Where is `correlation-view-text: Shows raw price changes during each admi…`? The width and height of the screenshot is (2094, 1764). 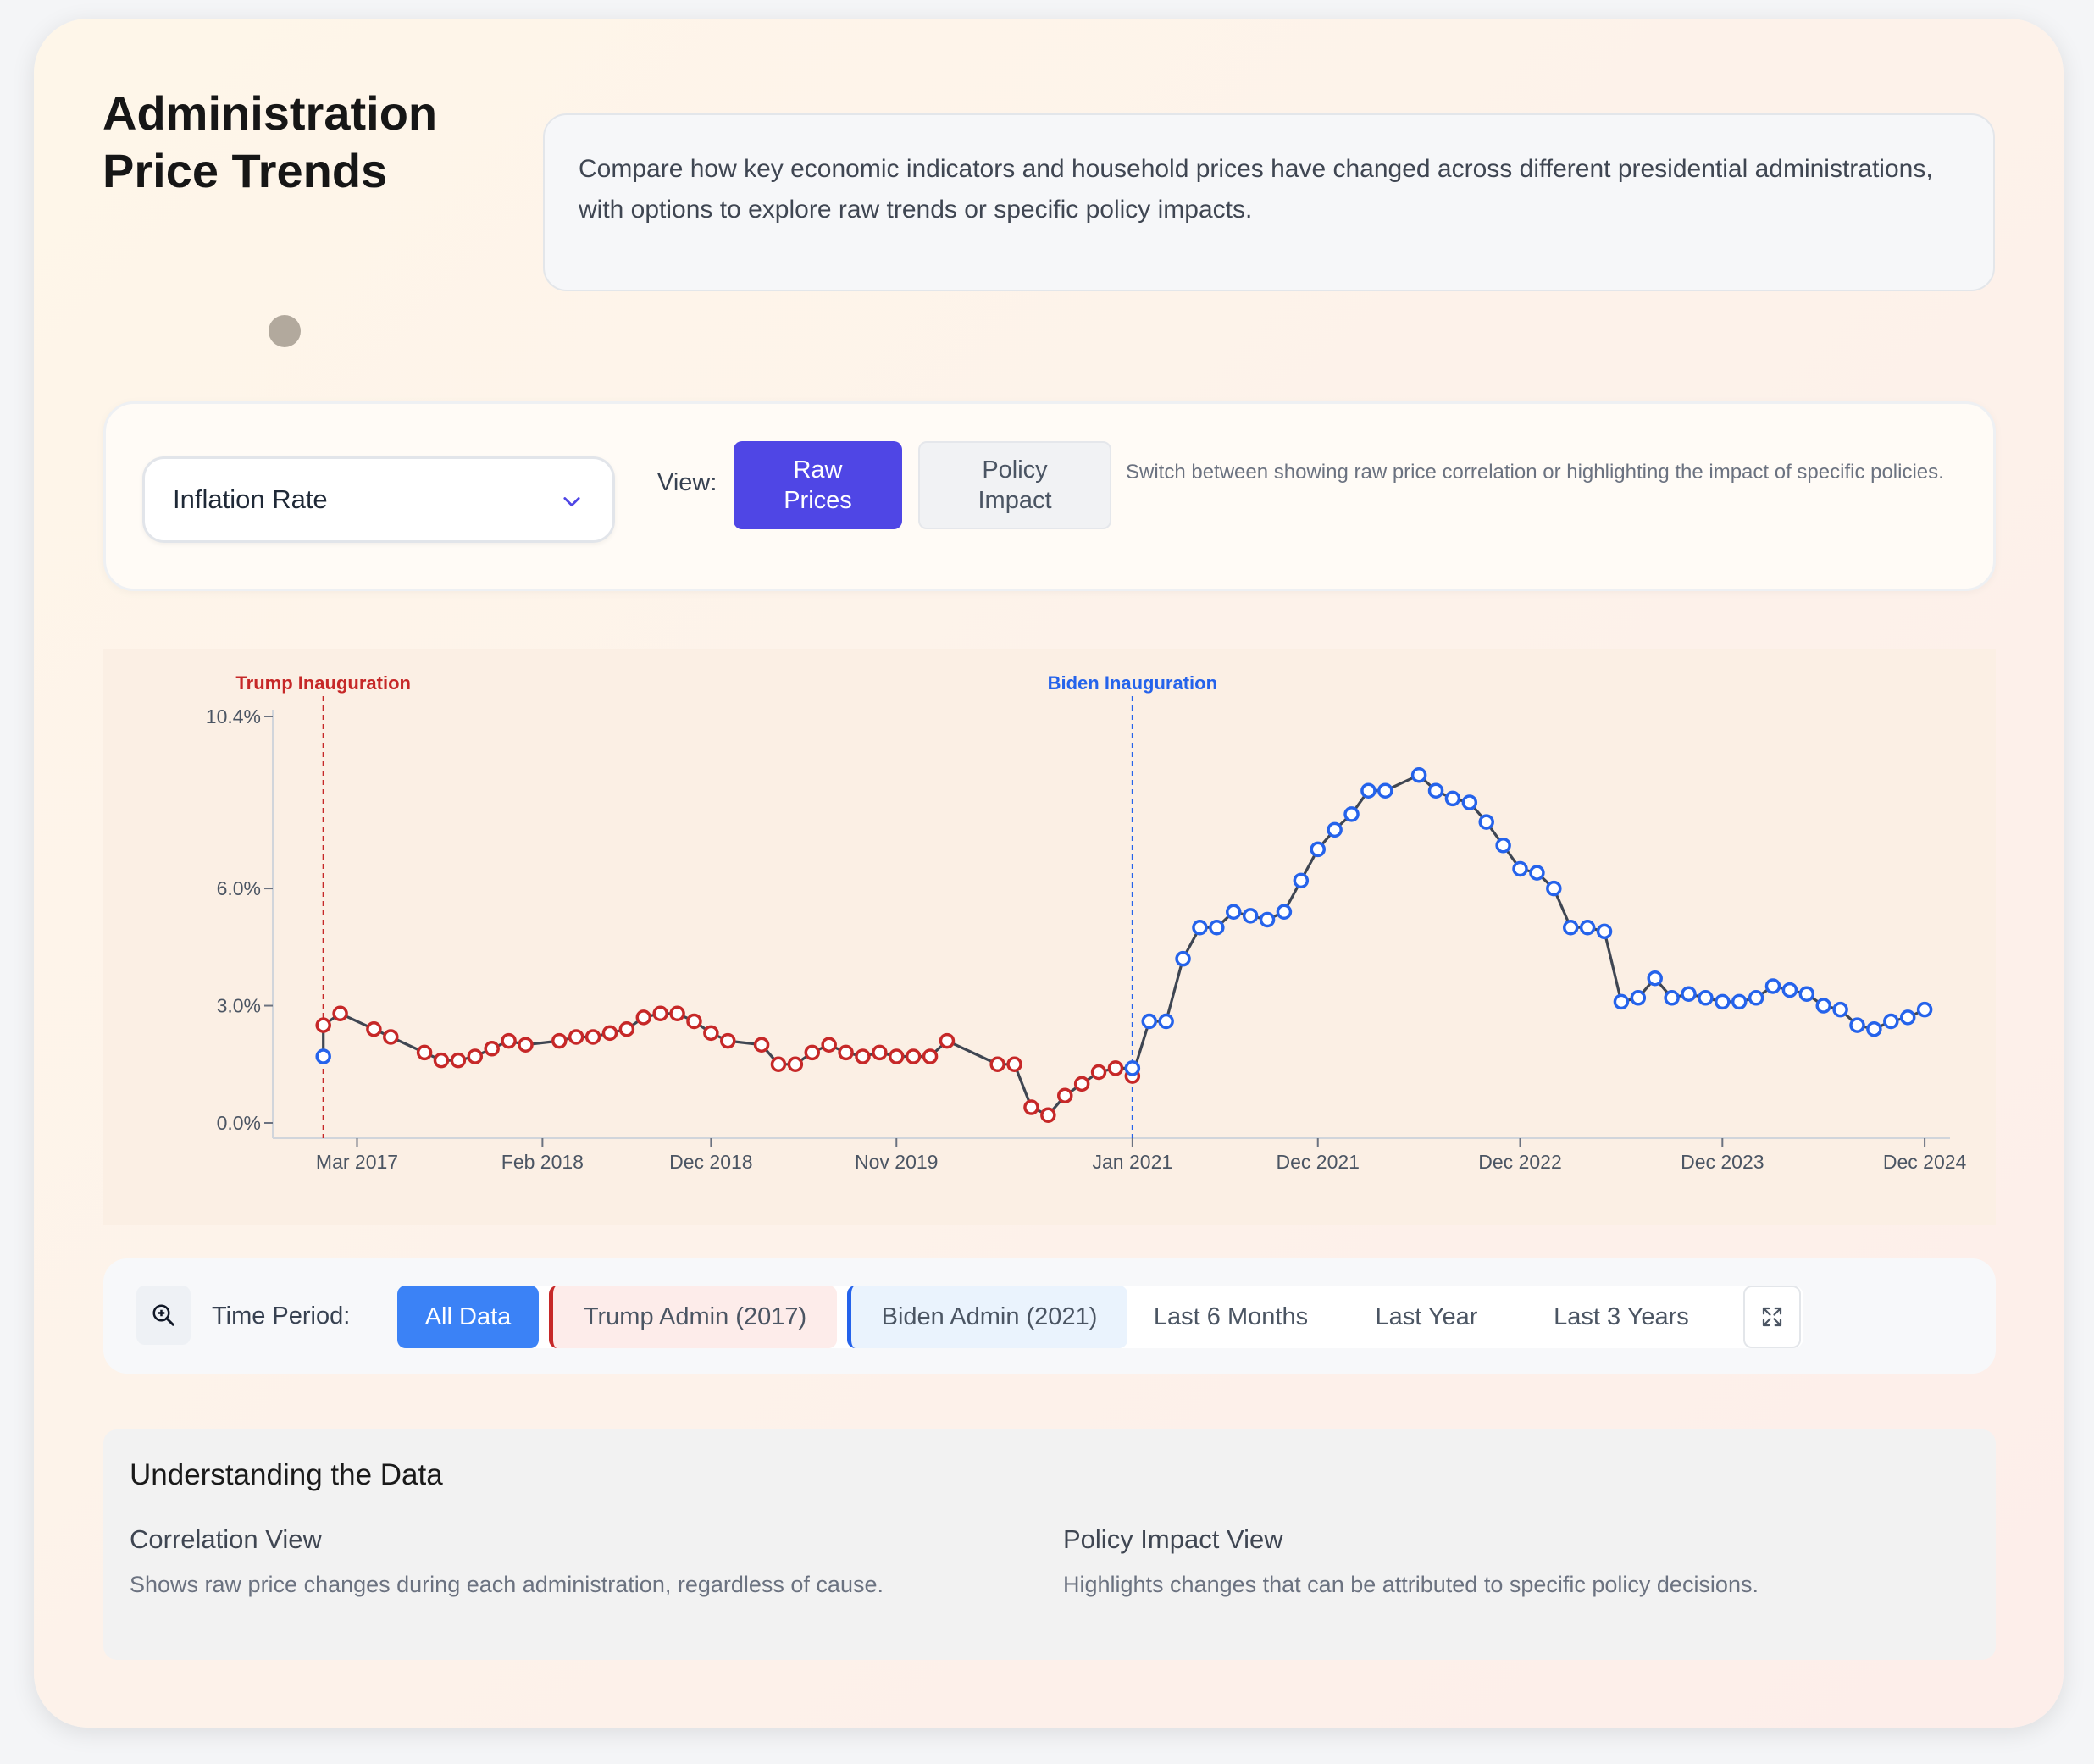
correlation-view-text: Shows raw price changes during each admi… is located at coordinates (507, 1584).